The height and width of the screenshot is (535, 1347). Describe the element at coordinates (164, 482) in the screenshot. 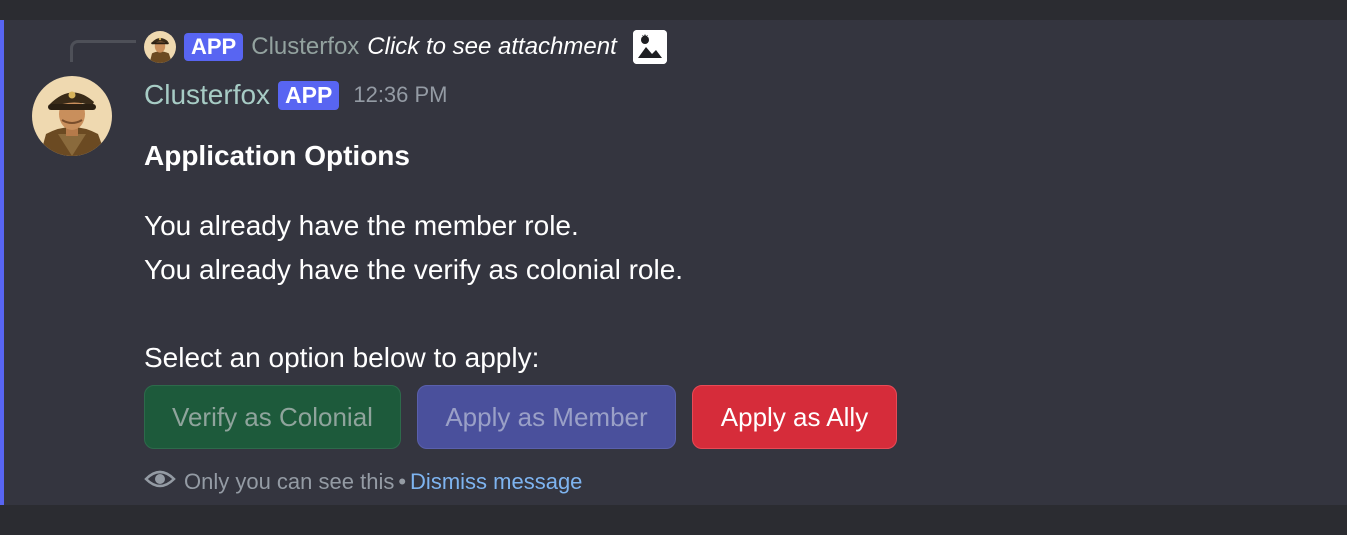

I see `eye-icon` at that location.